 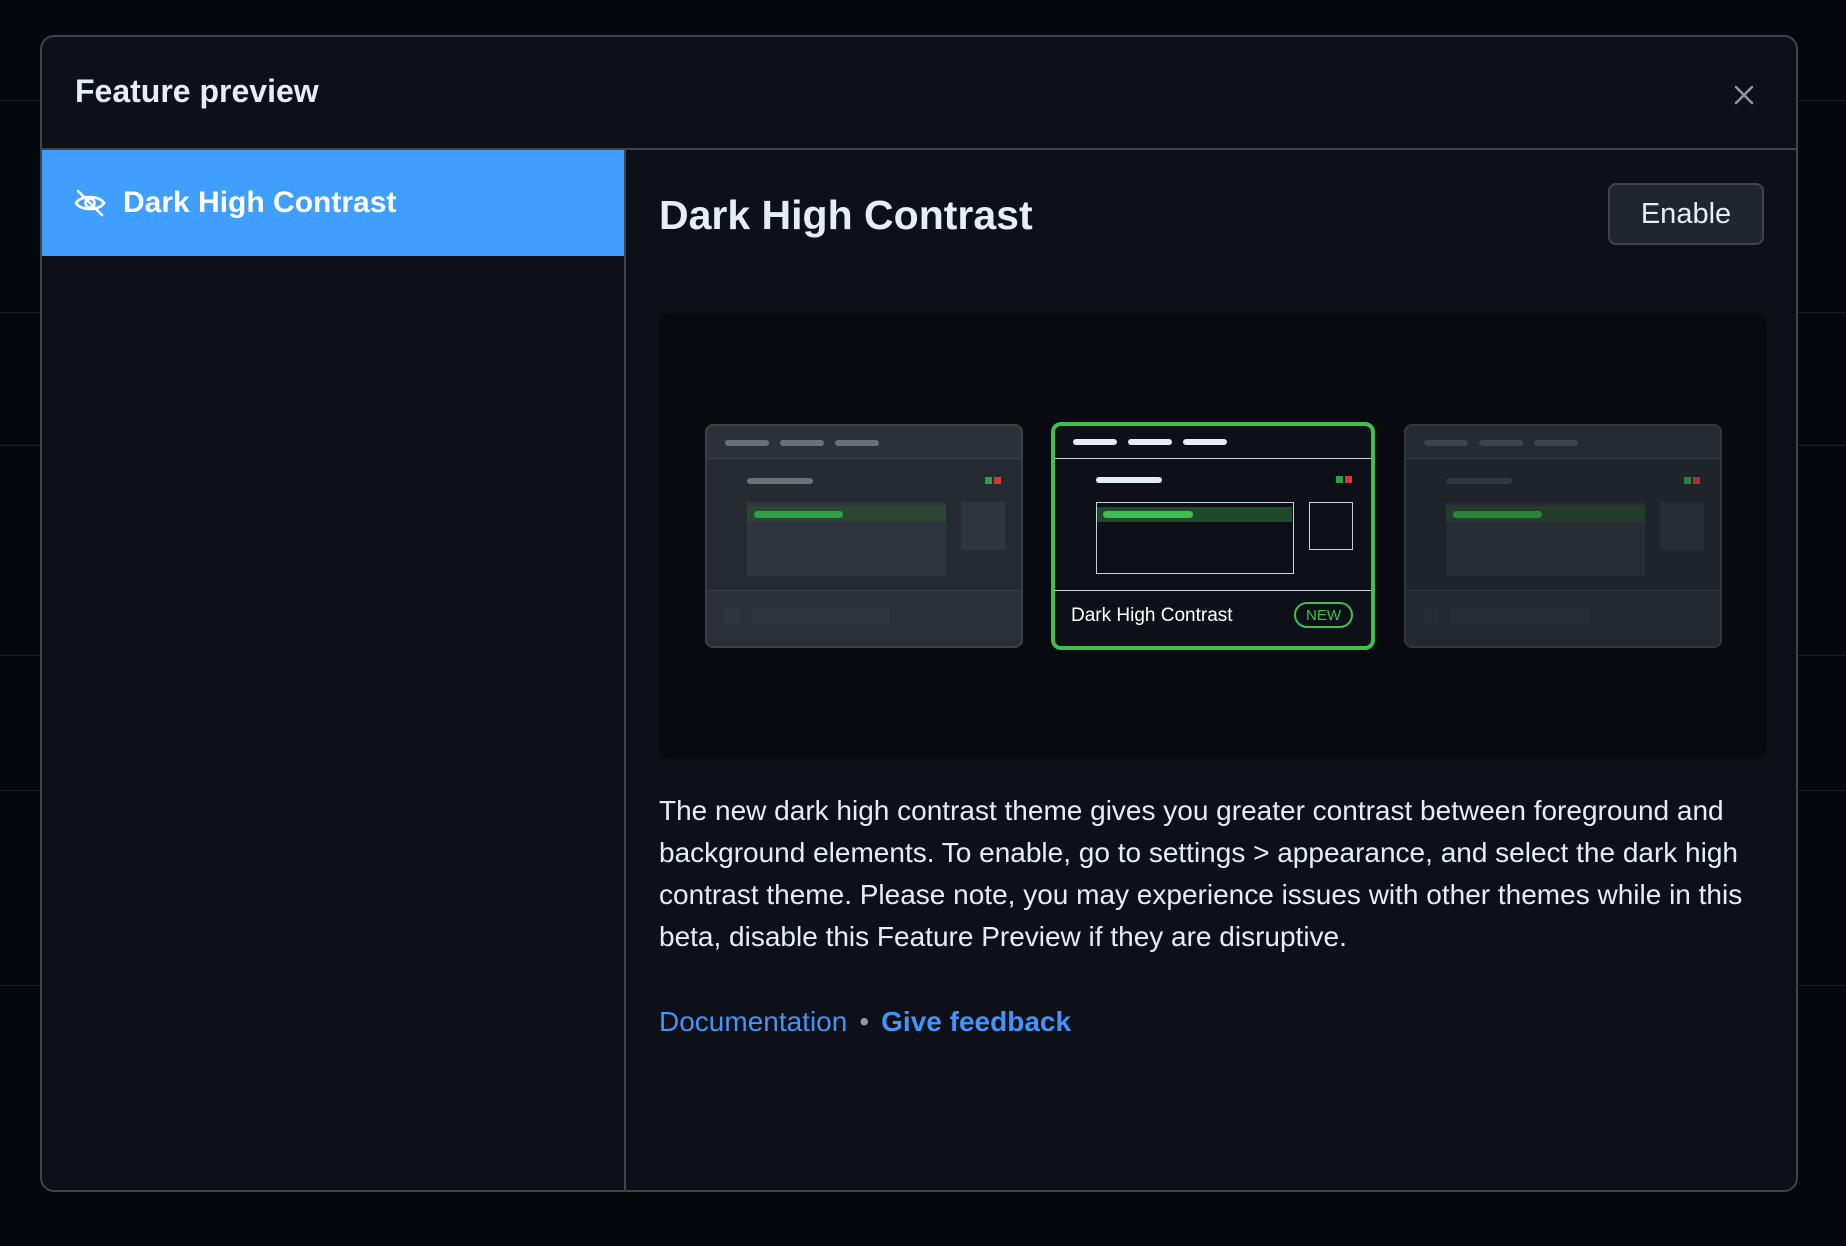 What do you see at coordinates (1195, 538) in the screenshot?
I see `card-main-panel` at bounding box center [1195, 538].